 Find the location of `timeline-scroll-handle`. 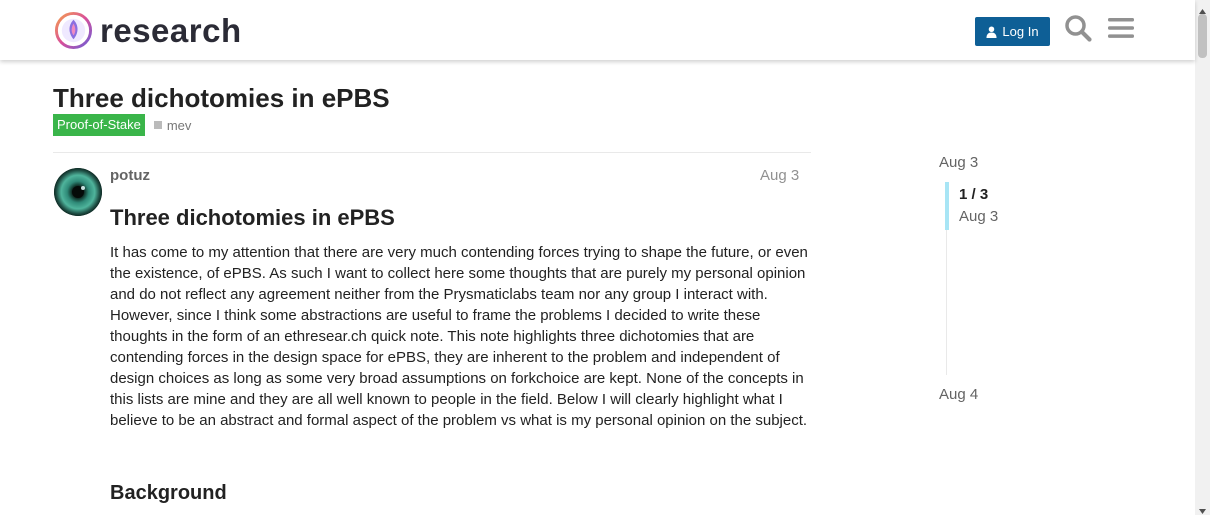

timeline-scroll-handle is located at coordinates (947, 206).